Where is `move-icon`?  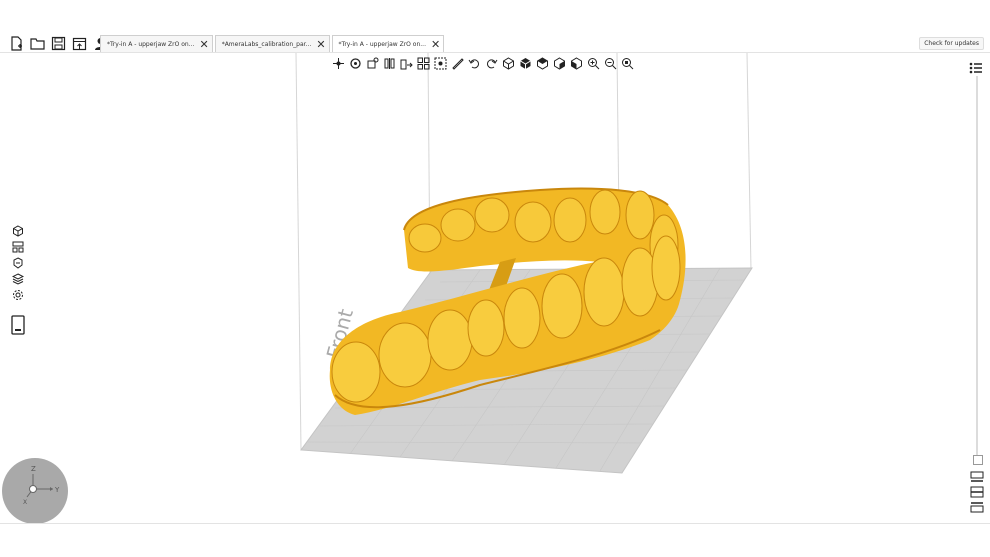
move-icon is located at coordinates (338, 63).